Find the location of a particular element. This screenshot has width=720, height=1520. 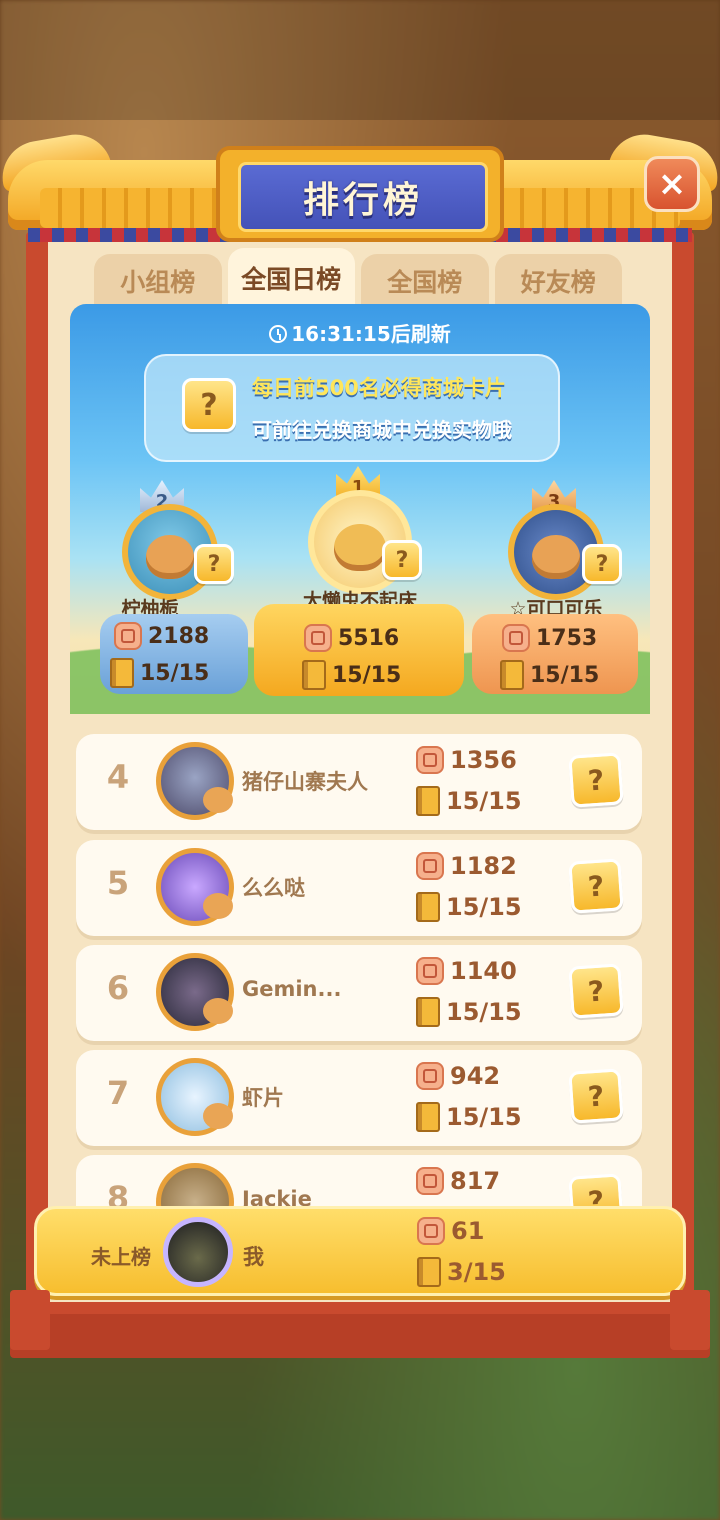

tab-national: 全国榜 is located at coordinates (425, 281).